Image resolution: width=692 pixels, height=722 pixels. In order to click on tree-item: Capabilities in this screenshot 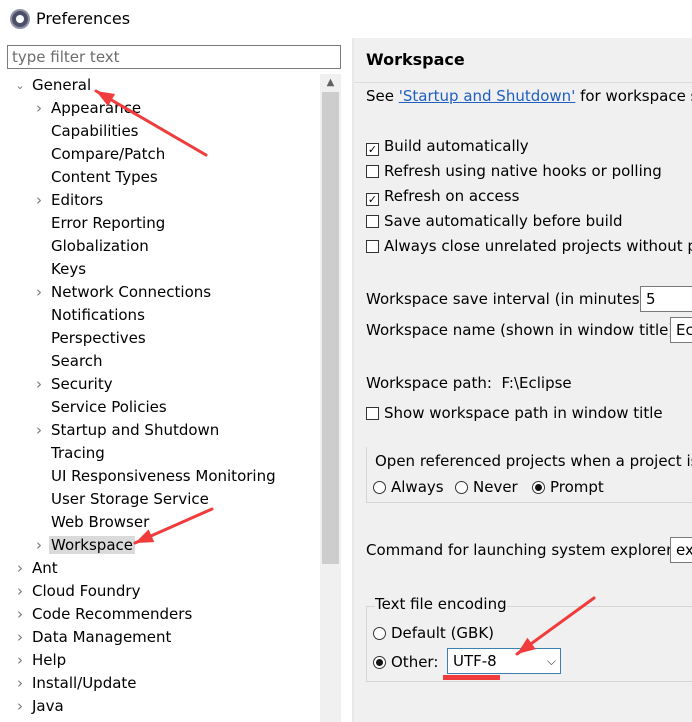, I will do `click(87, 131)`.